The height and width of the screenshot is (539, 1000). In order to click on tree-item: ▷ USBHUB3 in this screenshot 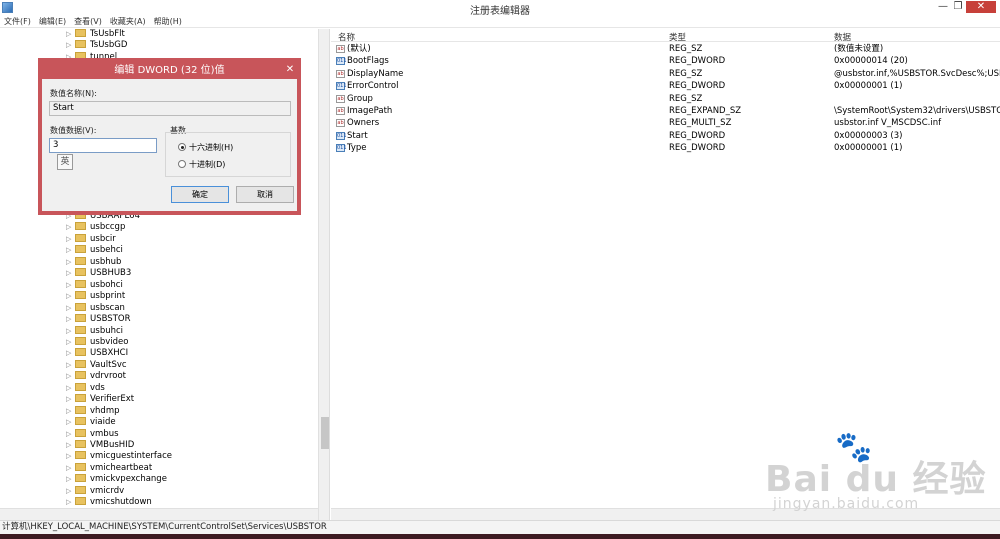, I will do `click(98, 273)`.